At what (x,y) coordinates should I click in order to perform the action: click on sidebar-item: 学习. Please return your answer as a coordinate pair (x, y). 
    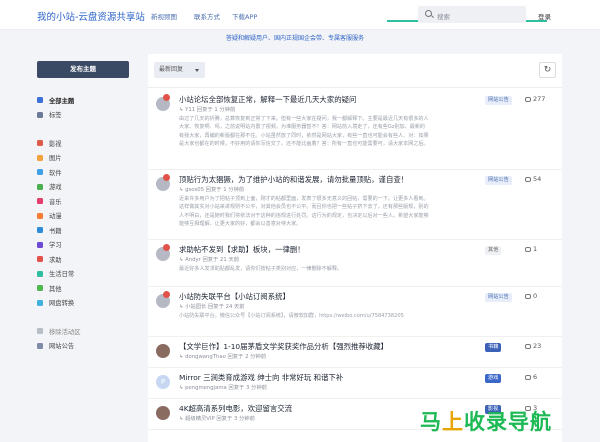
    Looking at the image, I should click on (83, 245).